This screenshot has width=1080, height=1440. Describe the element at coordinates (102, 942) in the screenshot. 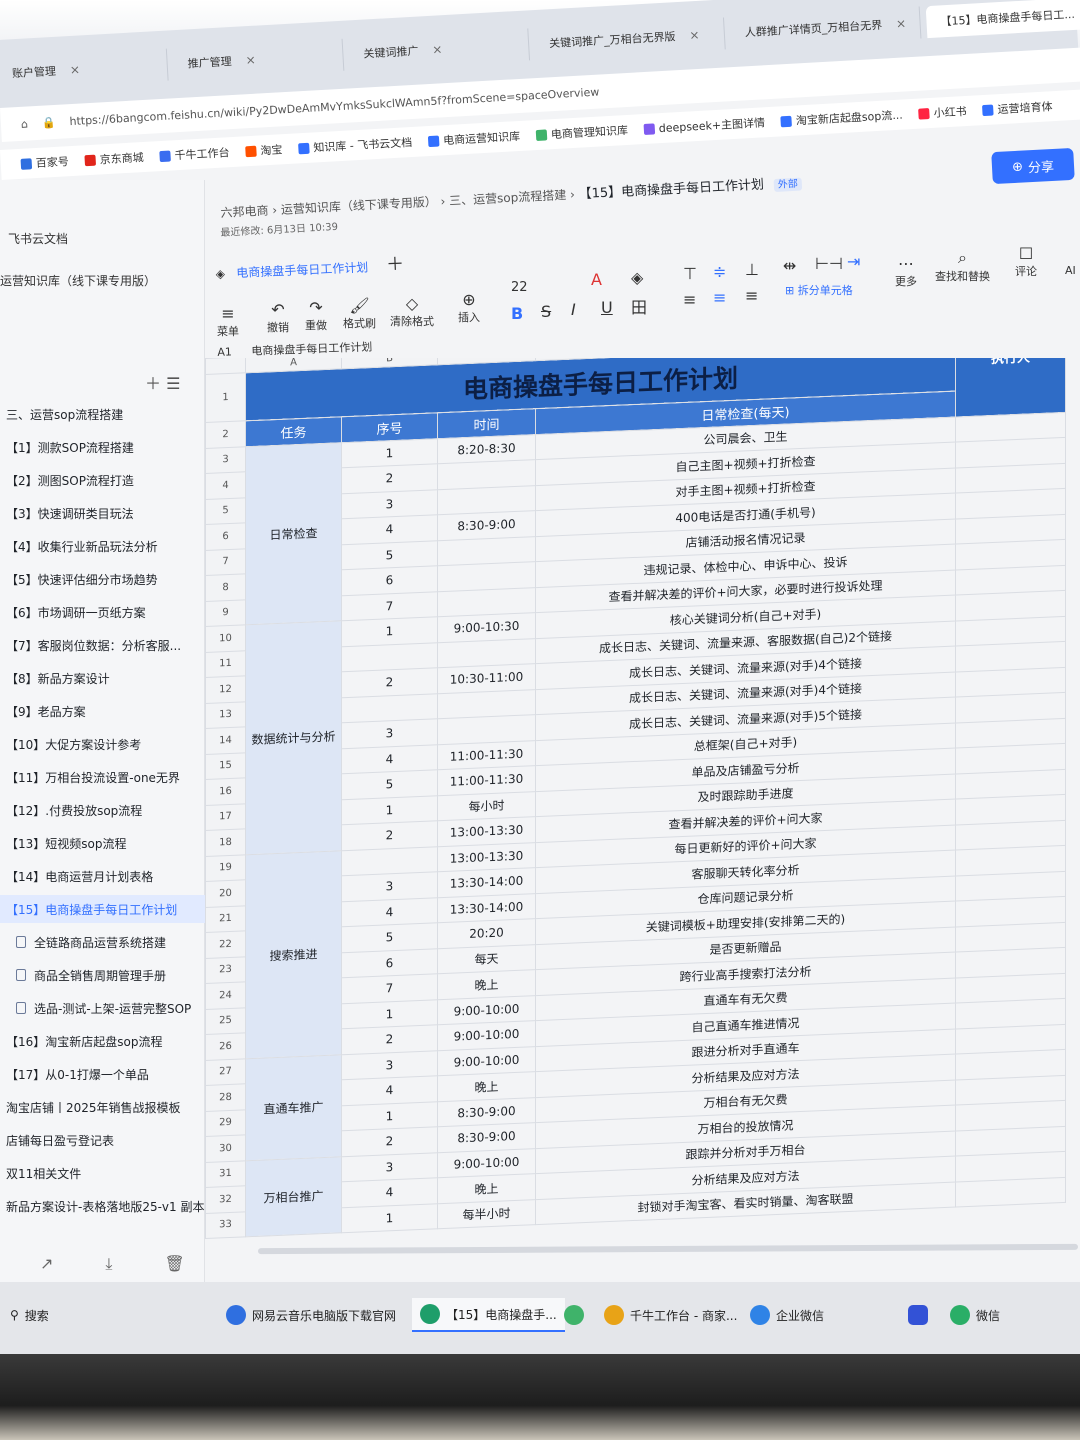

I see `sidebar-subitem: 全链路商品运营系统搭建` at that location.